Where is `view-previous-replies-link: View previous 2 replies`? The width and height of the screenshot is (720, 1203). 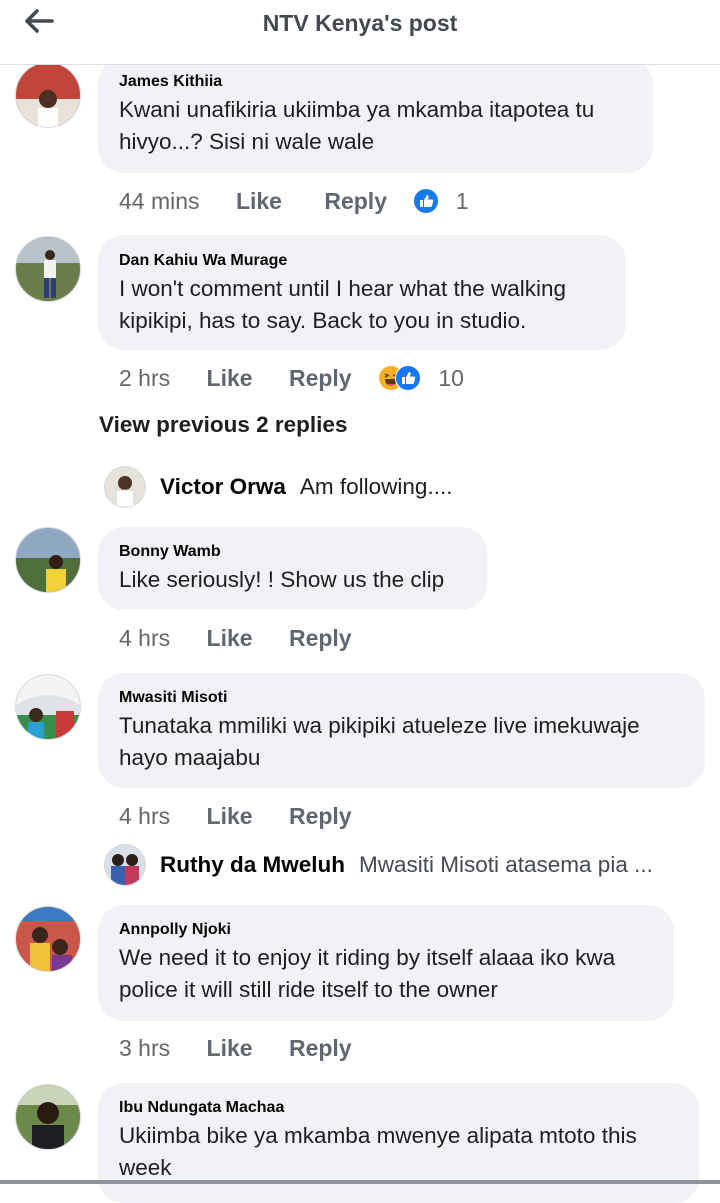
view-previous-replies-link: View previous 2 replies is located at coordinates (223, 425).